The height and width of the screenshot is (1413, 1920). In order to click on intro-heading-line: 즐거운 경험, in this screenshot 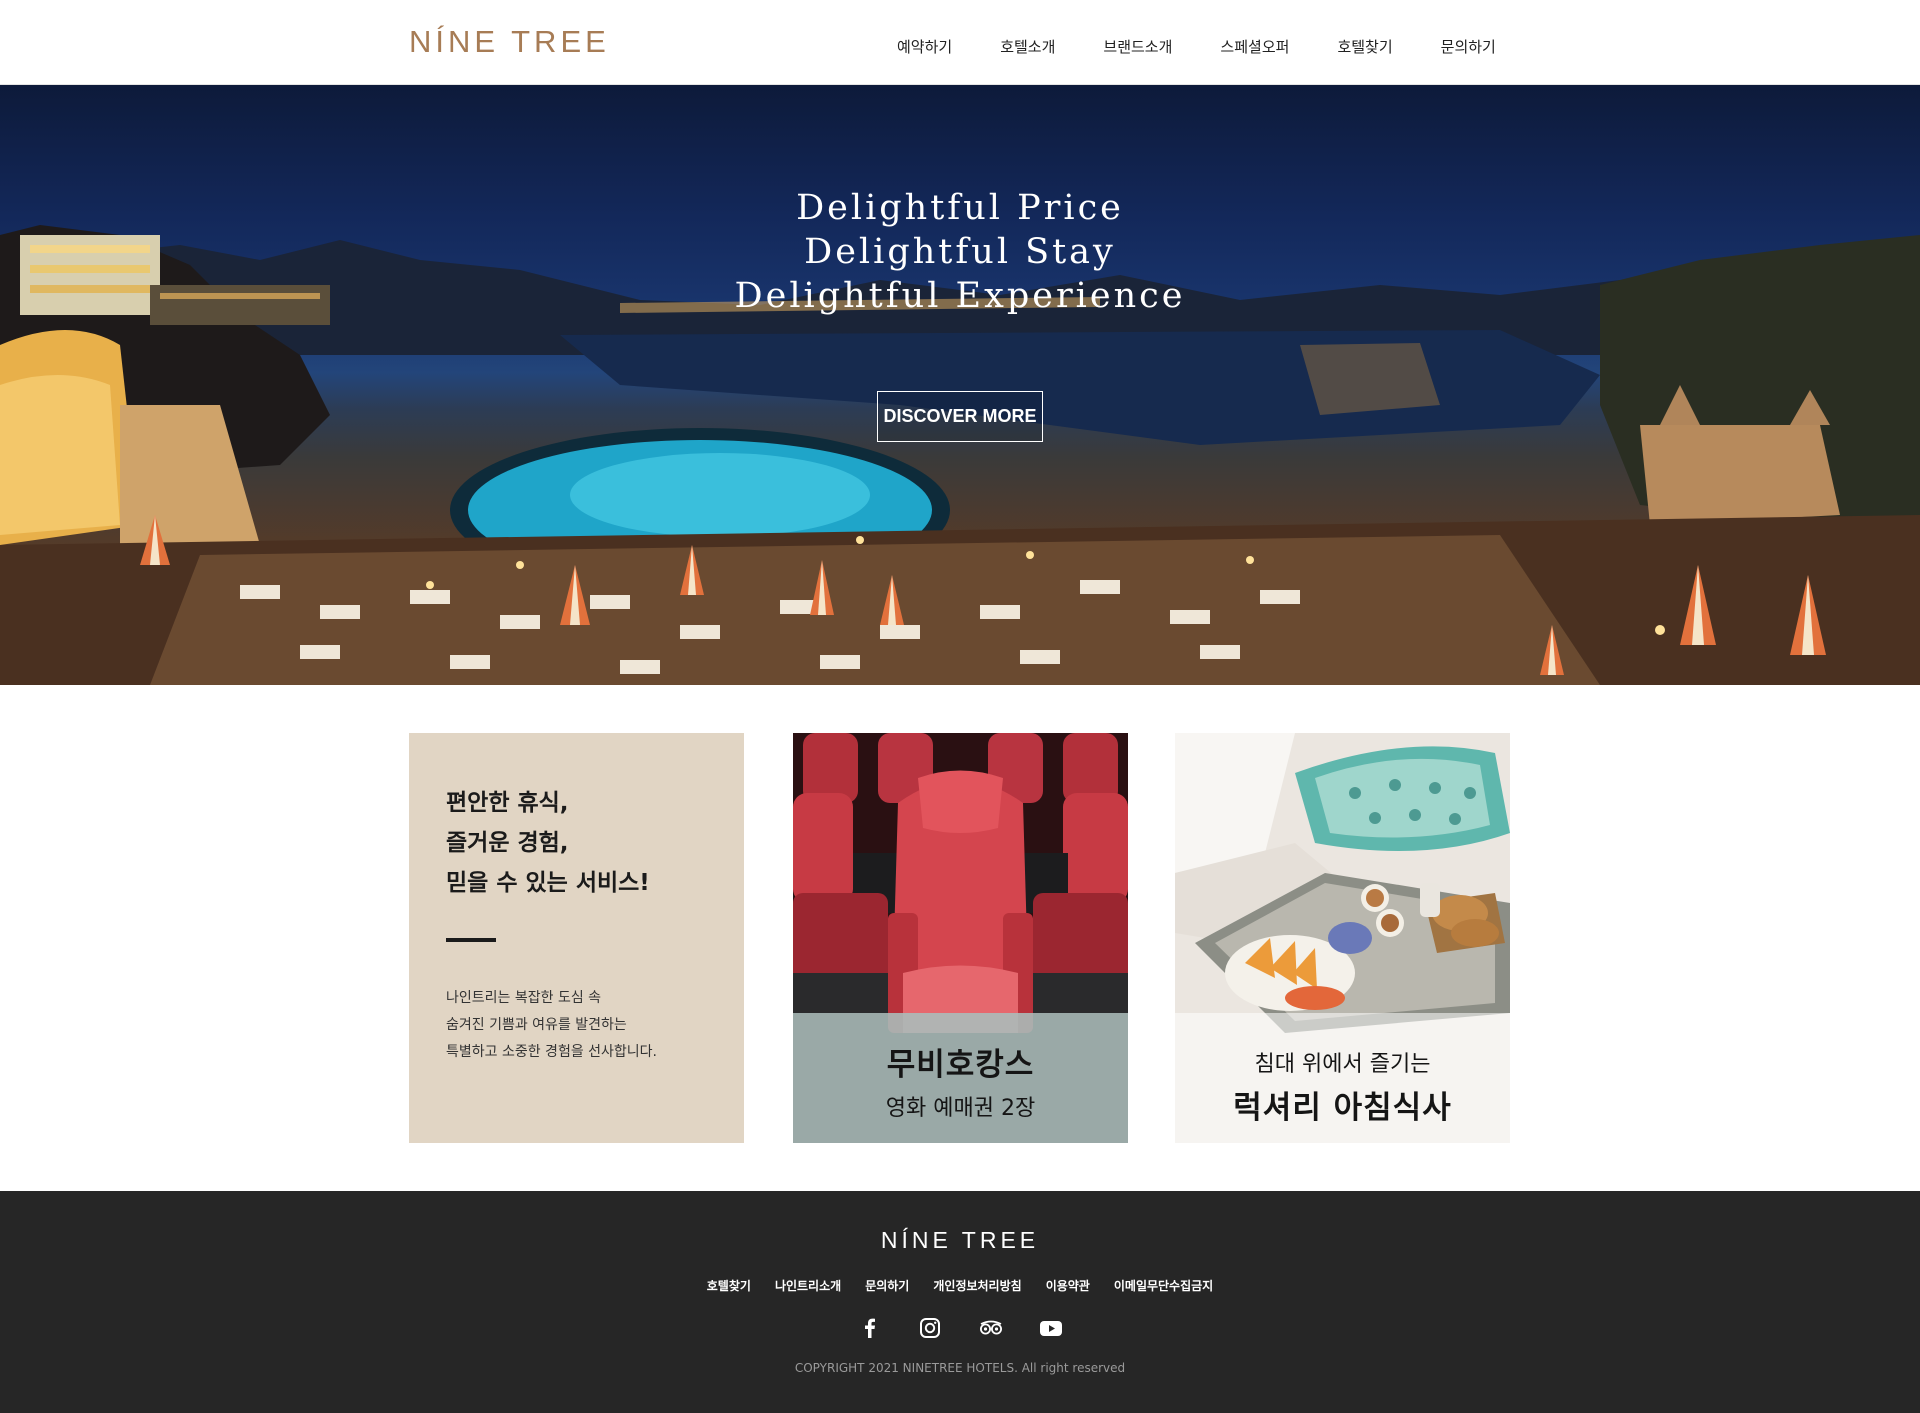, I will do `click(507, 843)`.